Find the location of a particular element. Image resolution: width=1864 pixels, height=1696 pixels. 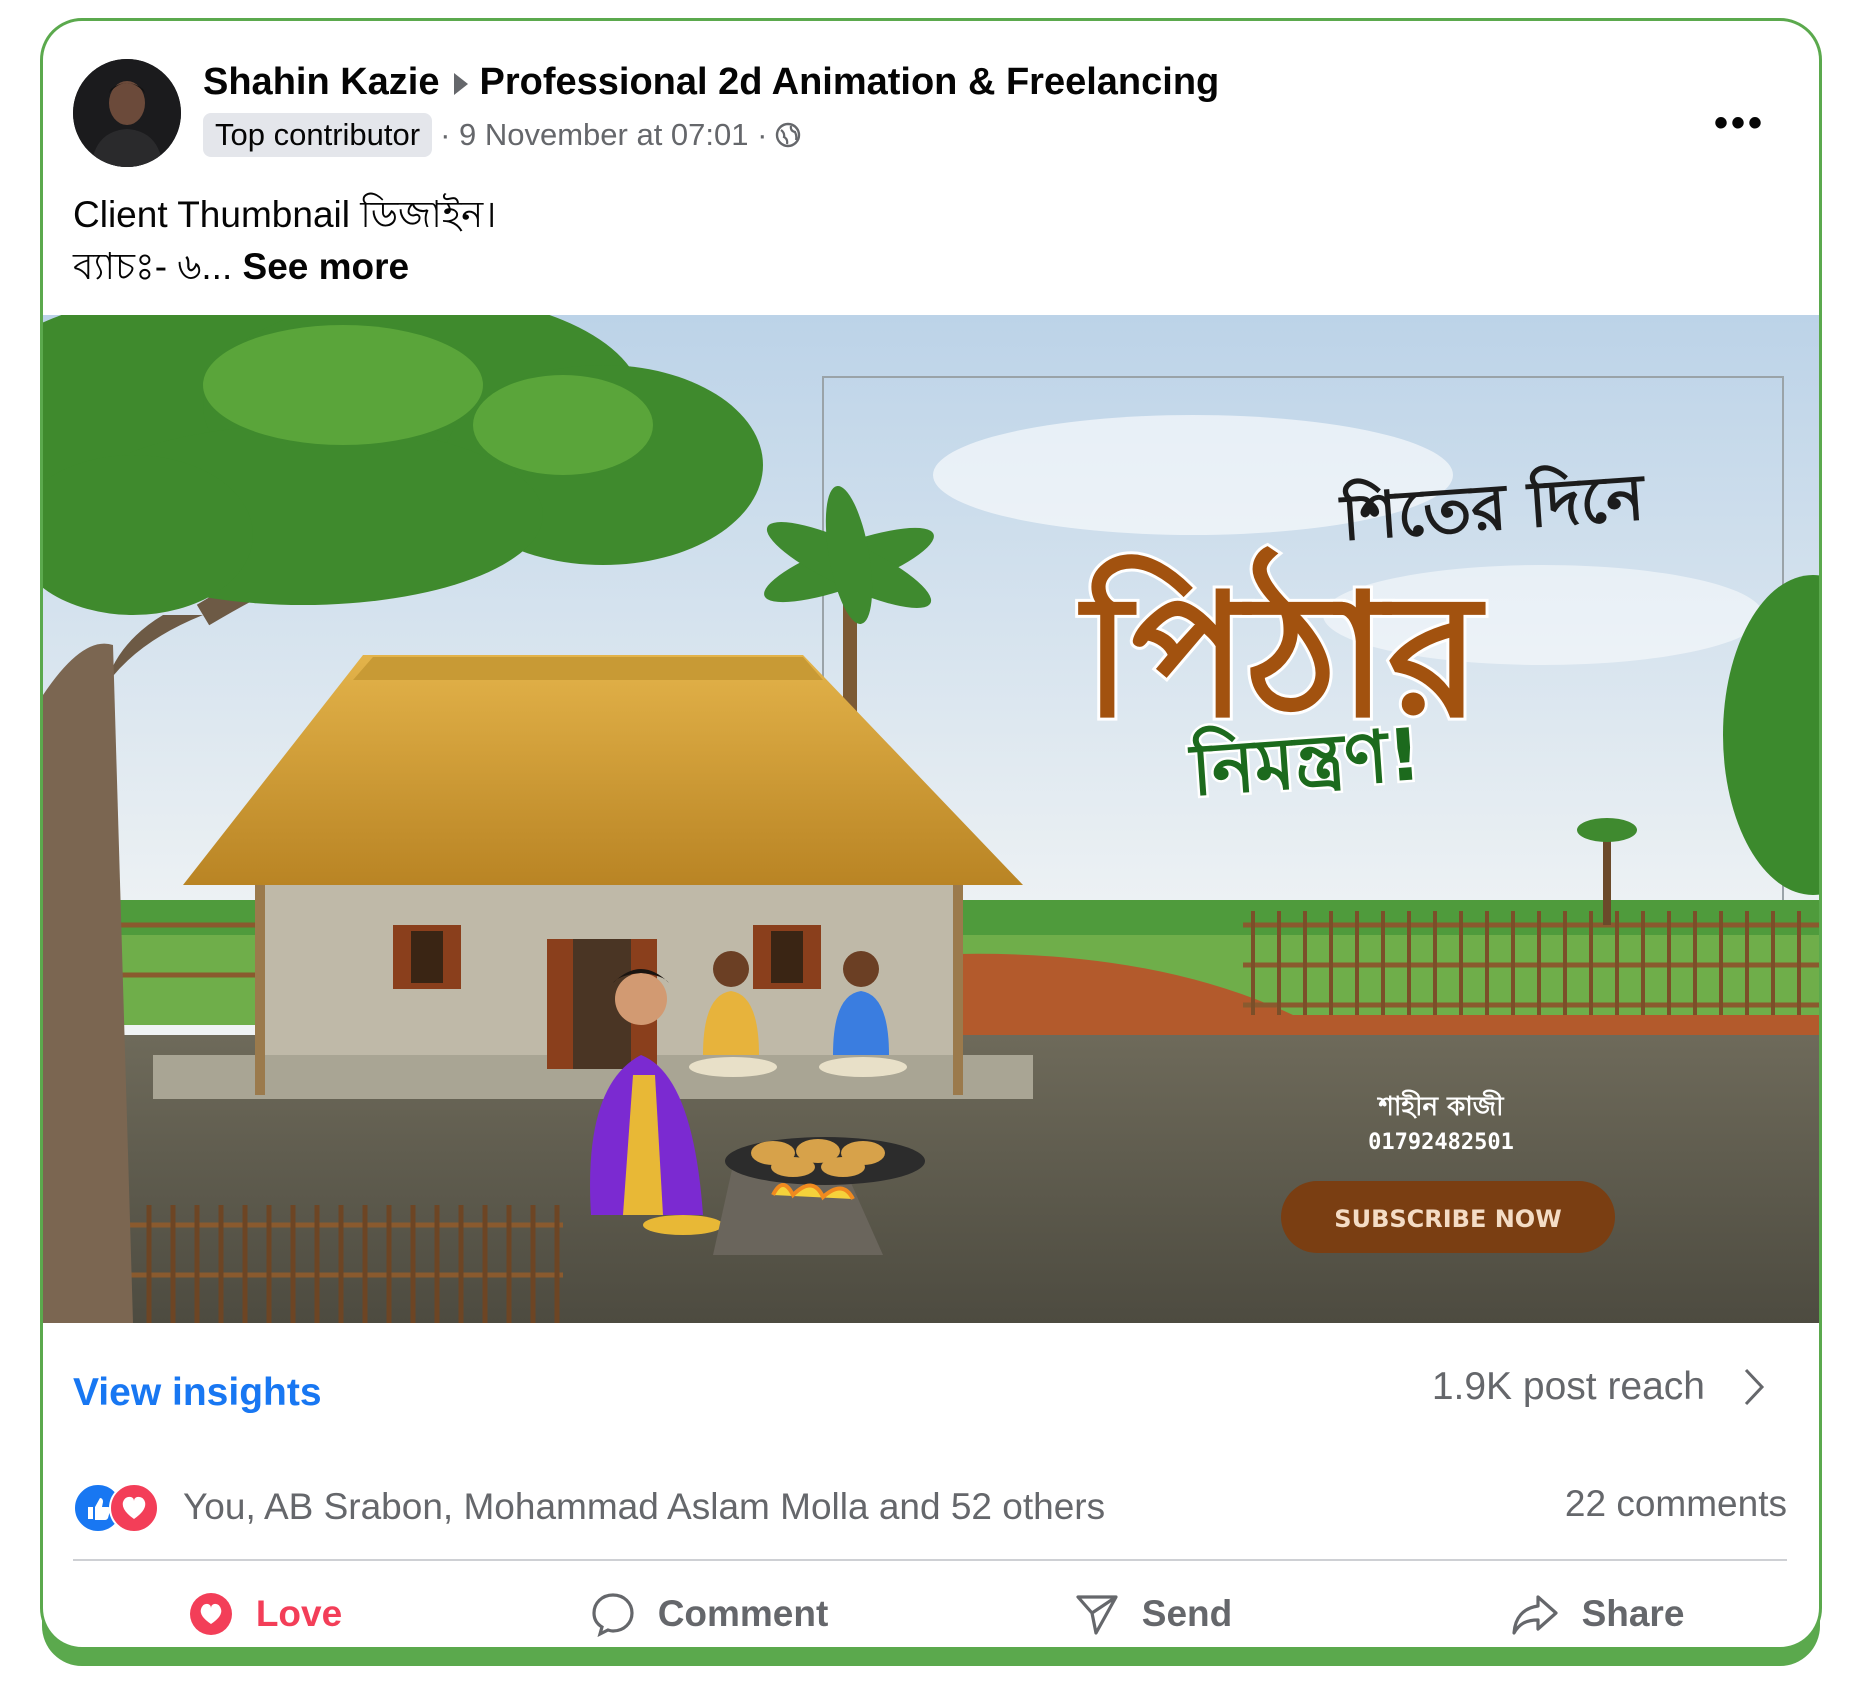

see-more-link: See more is located at coordinates (326, 266).